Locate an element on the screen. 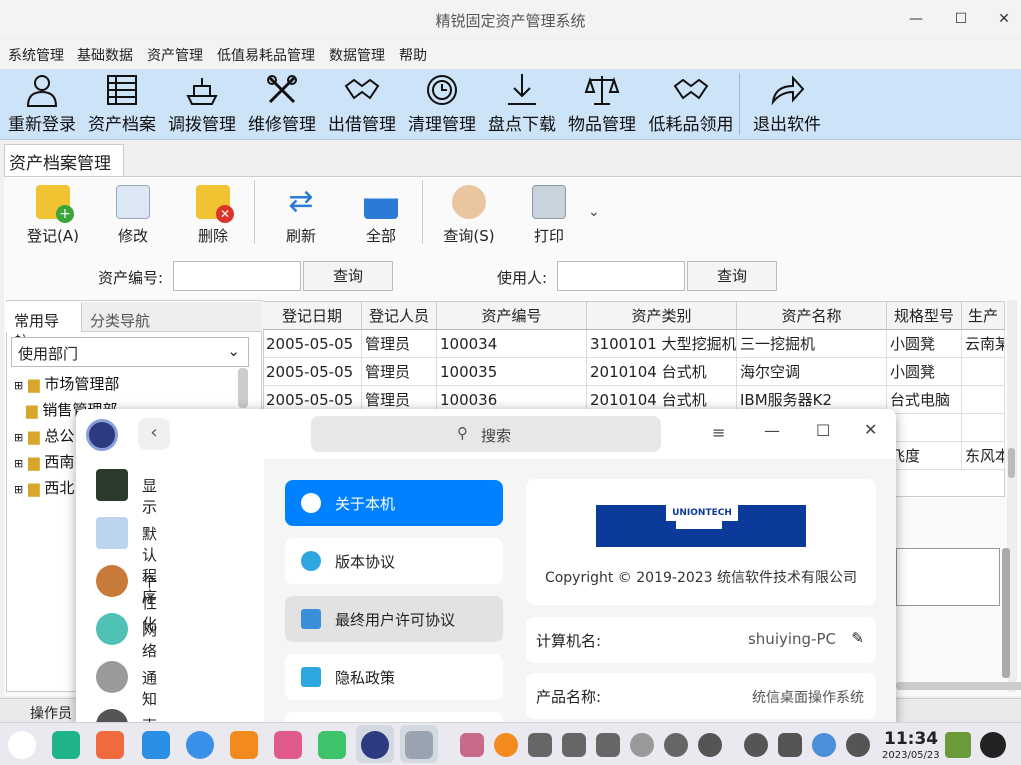 The width and height of the screenshot is (1021, 765). col-header-registrar: 登记人员 is located at coordinates (399, 316).